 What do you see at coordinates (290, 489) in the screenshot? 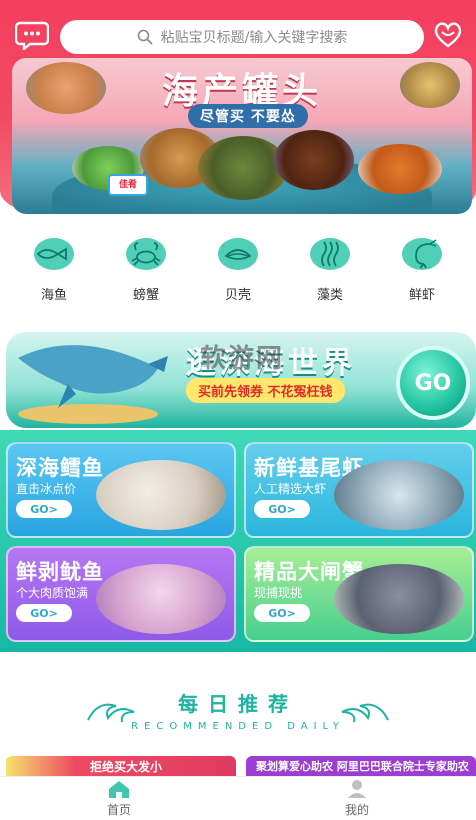
I see `product-desc: 人工精选大虾` at bounding box center [290, 489].